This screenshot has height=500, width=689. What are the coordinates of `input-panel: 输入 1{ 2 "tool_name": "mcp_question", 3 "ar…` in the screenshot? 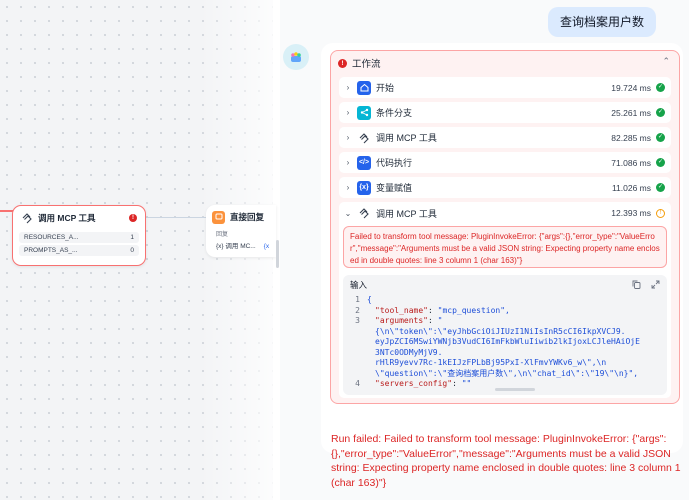 It's located at (505, 335).